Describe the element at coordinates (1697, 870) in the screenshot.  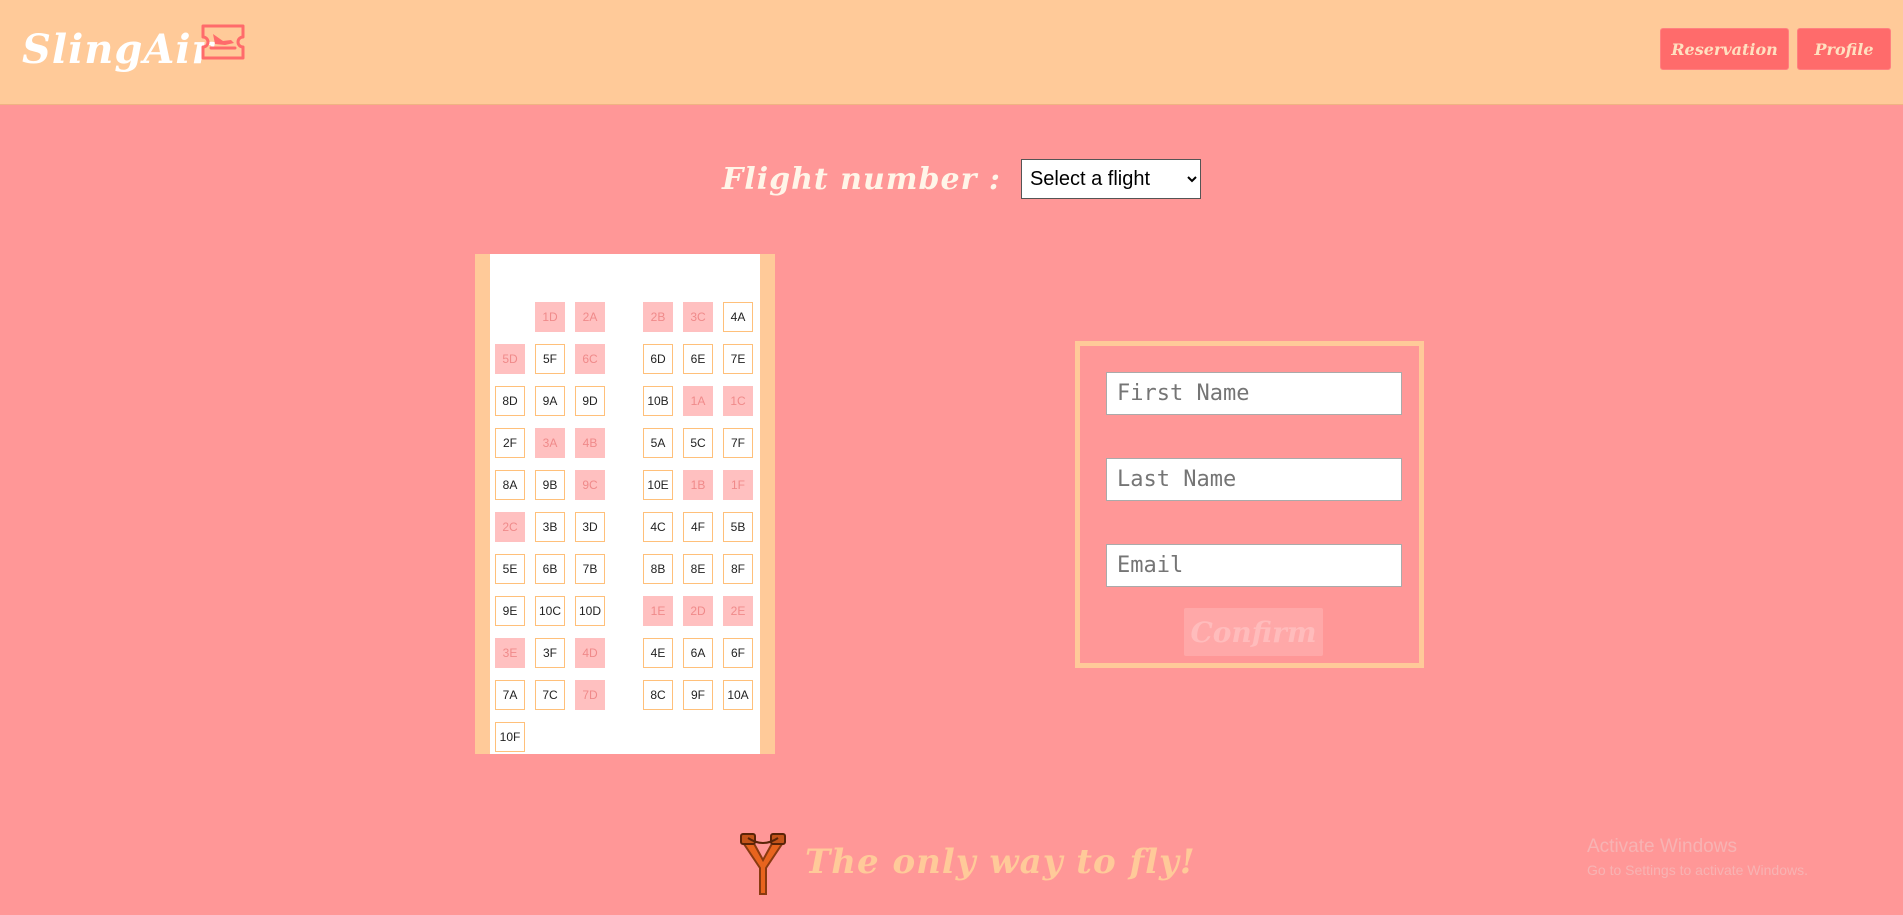
I see `activate-subtitle: Go to Settings to activate Windows.` at that location.